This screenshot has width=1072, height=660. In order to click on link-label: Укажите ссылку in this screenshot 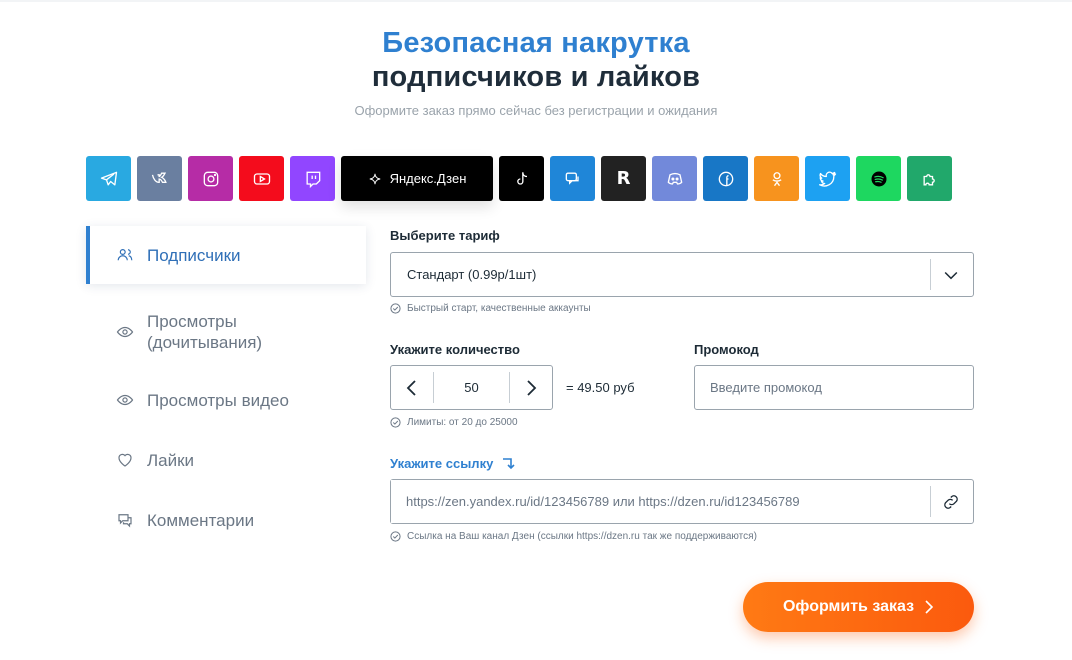, I will do `click(453, 463)`.